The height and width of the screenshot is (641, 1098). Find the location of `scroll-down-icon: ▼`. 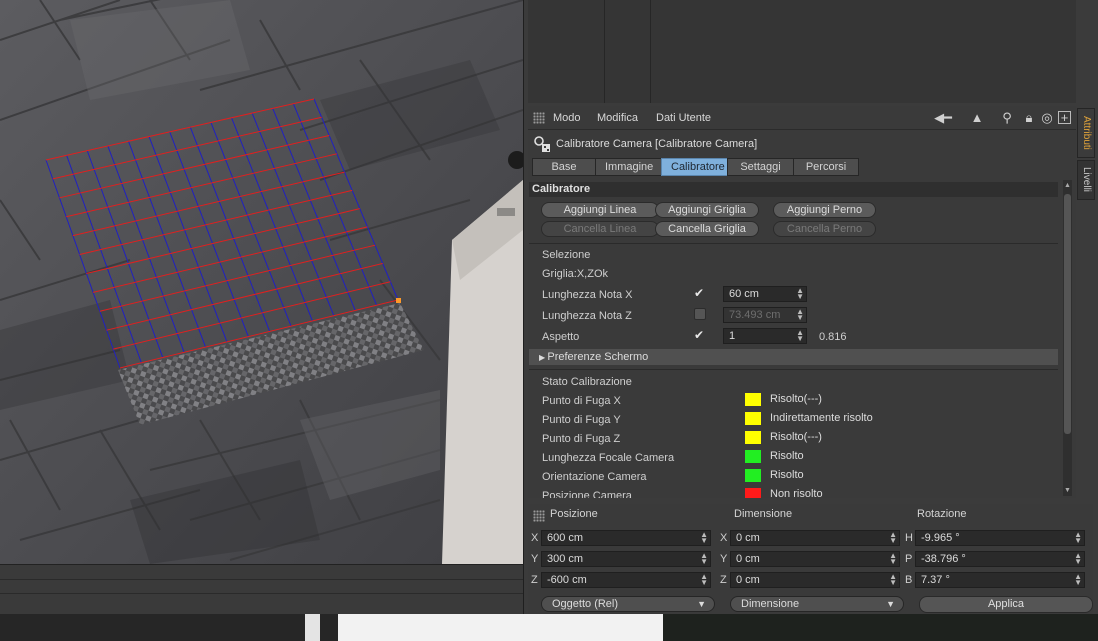

scroll-down-icon: ▼ is located at coordinates (1067, 490).